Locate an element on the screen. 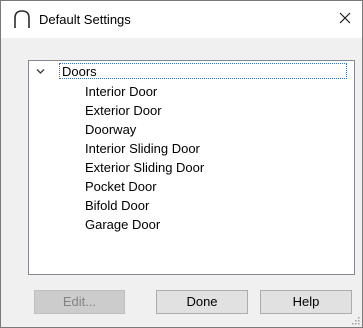  tree-item-interior-door: Interior Door is located at coordinates (144, 91).